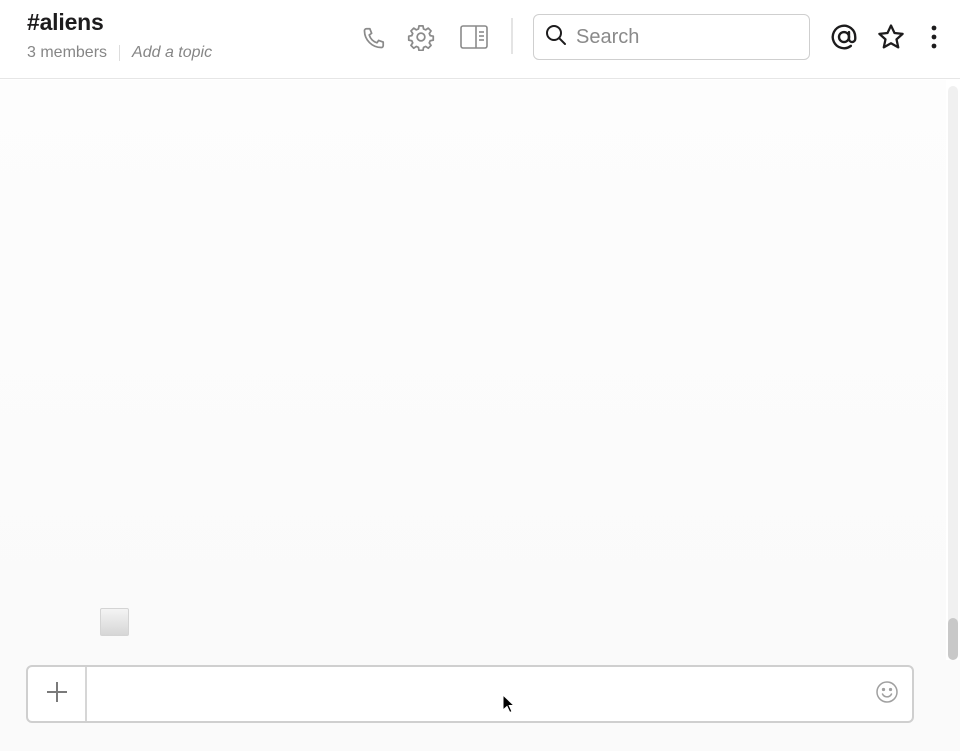 The height and width of the screenshot is (751, 960). What do you see at coordinates (114, 622) in the screenshot?
I see `loading-placeholder` at bounding box center [114, 622].